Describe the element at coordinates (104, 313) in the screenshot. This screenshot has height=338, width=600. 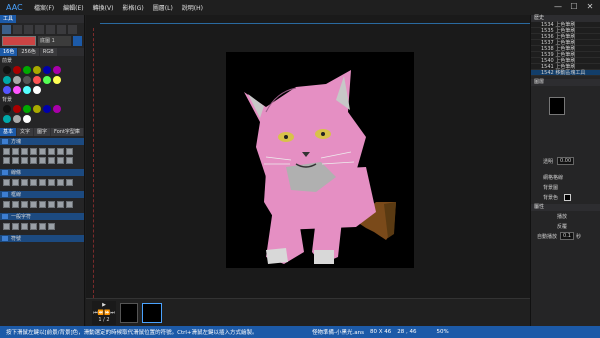
I see `step-controls-icon: ⏮⏪⏩⏭` at that location.